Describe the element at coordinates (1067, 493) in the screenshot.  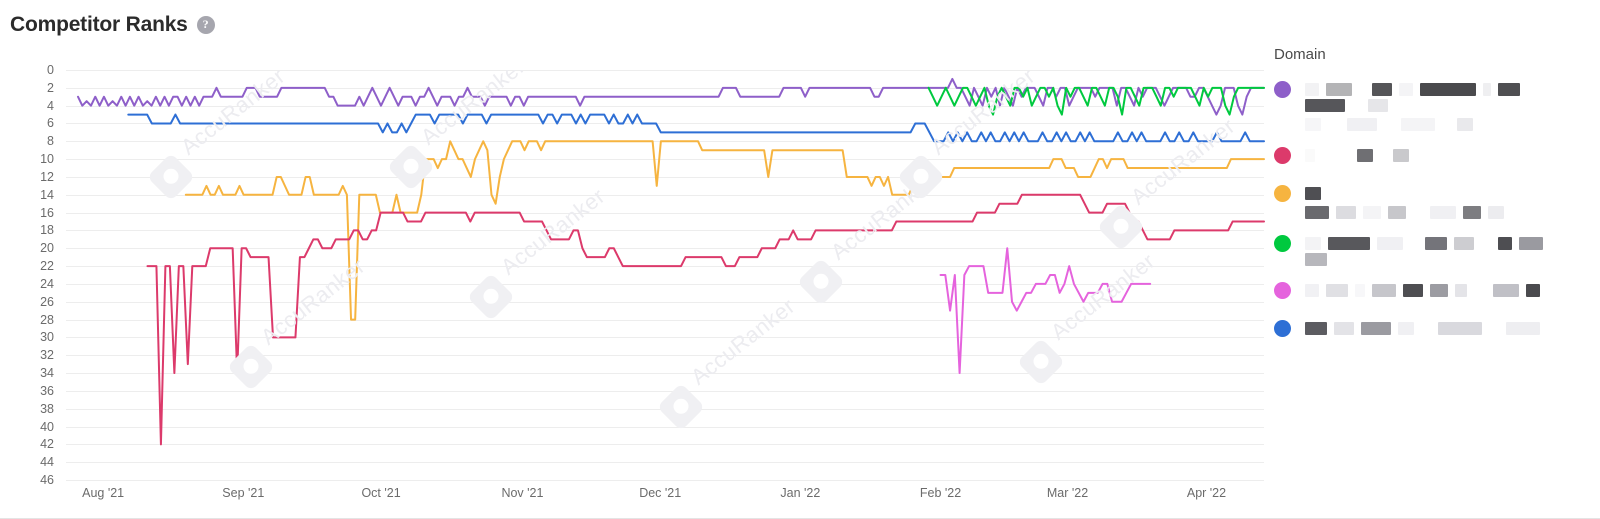
I see `x-tick-label: Mar '22` at that location.